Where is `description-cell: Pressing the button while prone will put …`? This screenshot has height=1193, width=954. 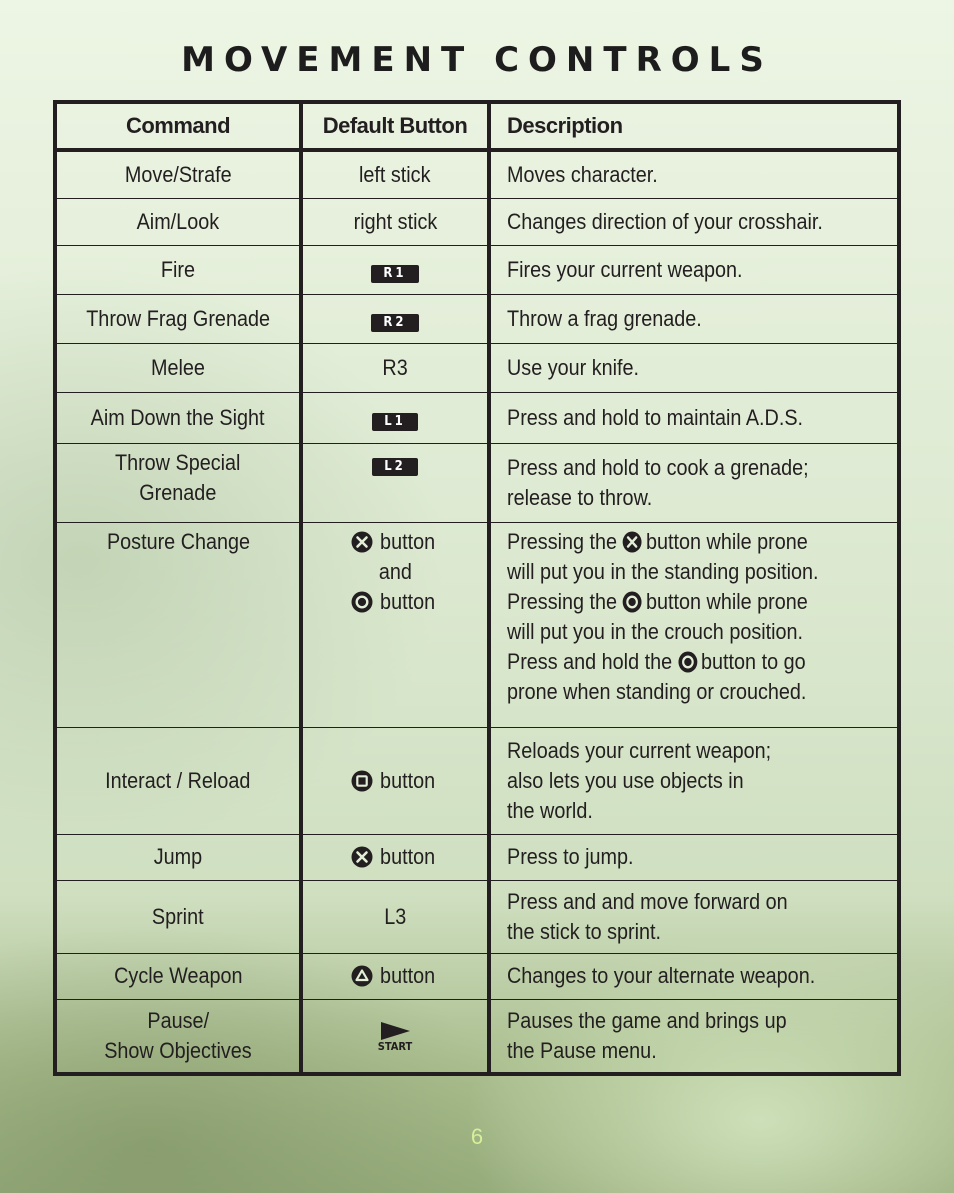
description-cell: Pressing the button while prone will put … is located at coordinates (694, 624).